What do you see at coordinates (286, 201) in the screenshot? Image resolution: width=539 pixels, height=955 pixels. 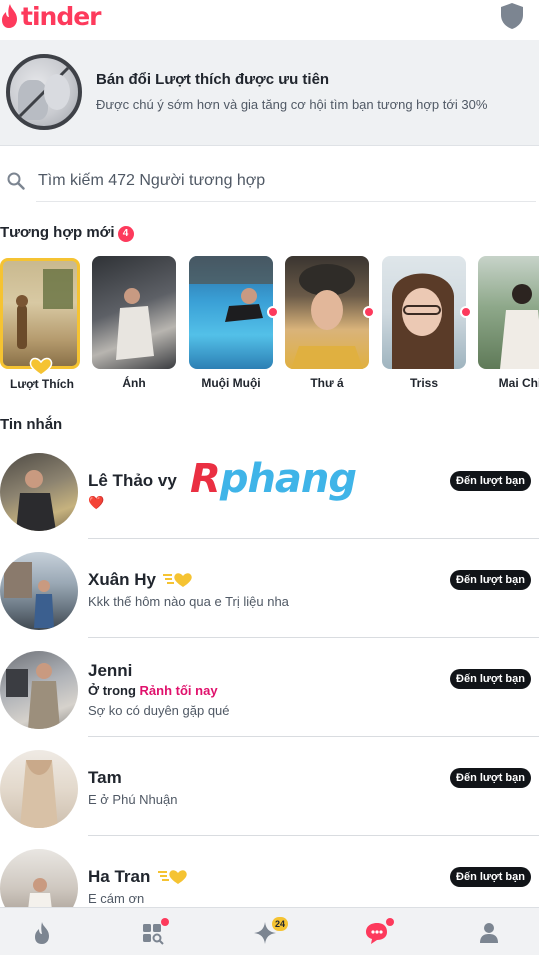 I see `search-divider` at bounding box center [286, 201].